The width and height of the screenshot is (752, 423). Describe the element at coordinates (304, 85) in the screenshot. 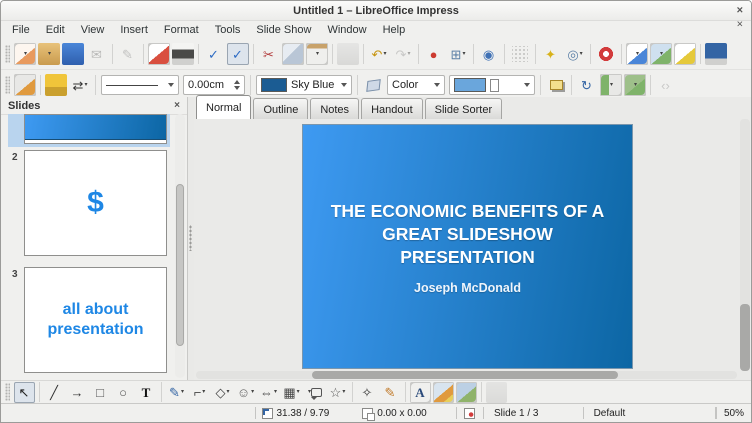

I see `line-color-select: Sky Blue` at that location.